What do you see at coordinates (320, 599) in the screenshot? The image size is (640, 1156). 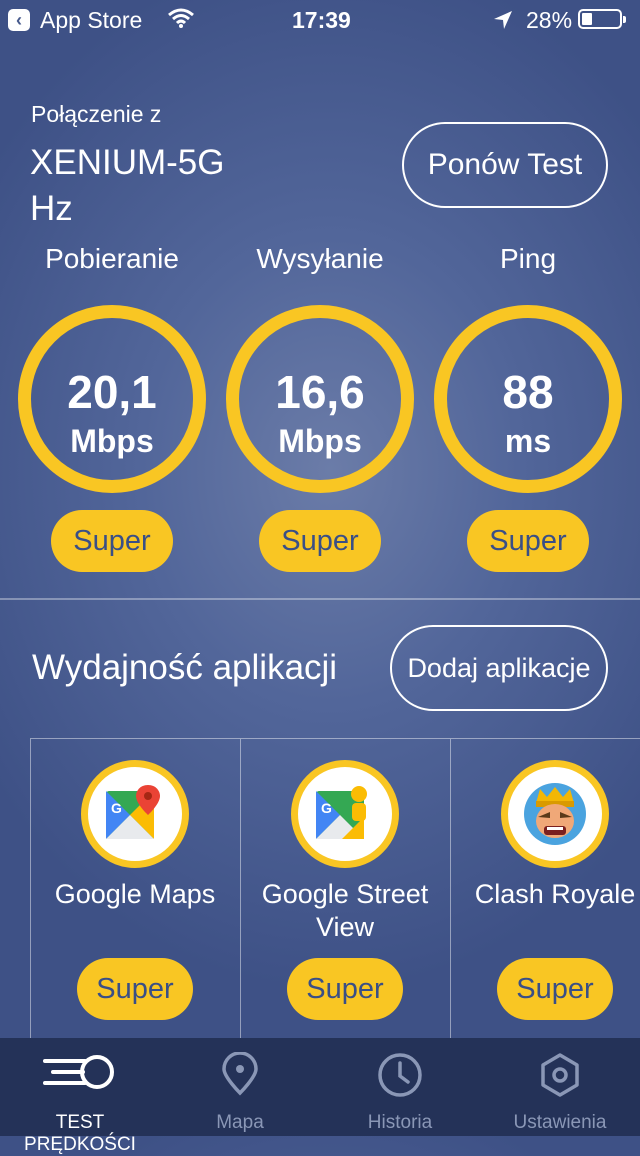 I see `section-divider` at bounding box center [320, 599].